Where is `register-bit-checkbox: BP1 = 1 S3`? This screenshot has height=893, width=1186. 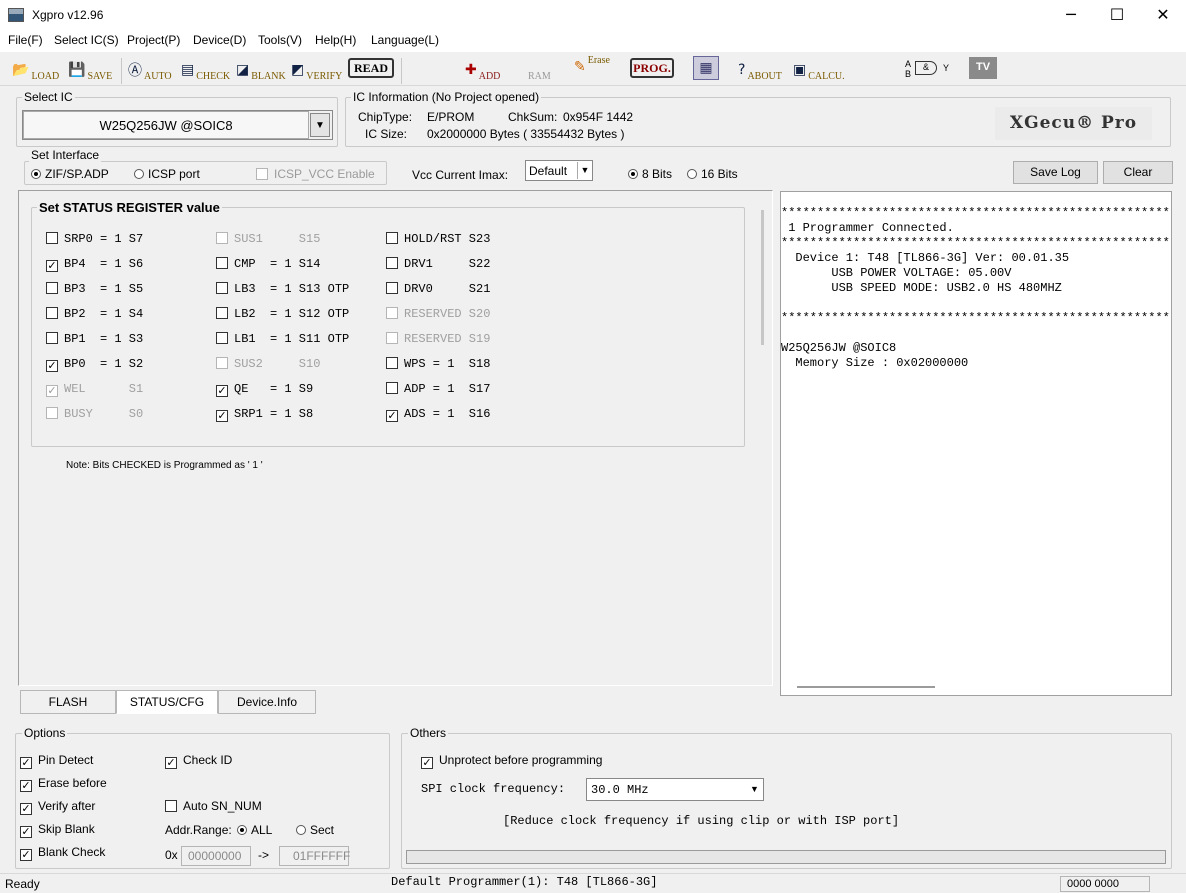 register-bit-checkbox: BP1 = 1 S3 is located at coordinates (94, 338).